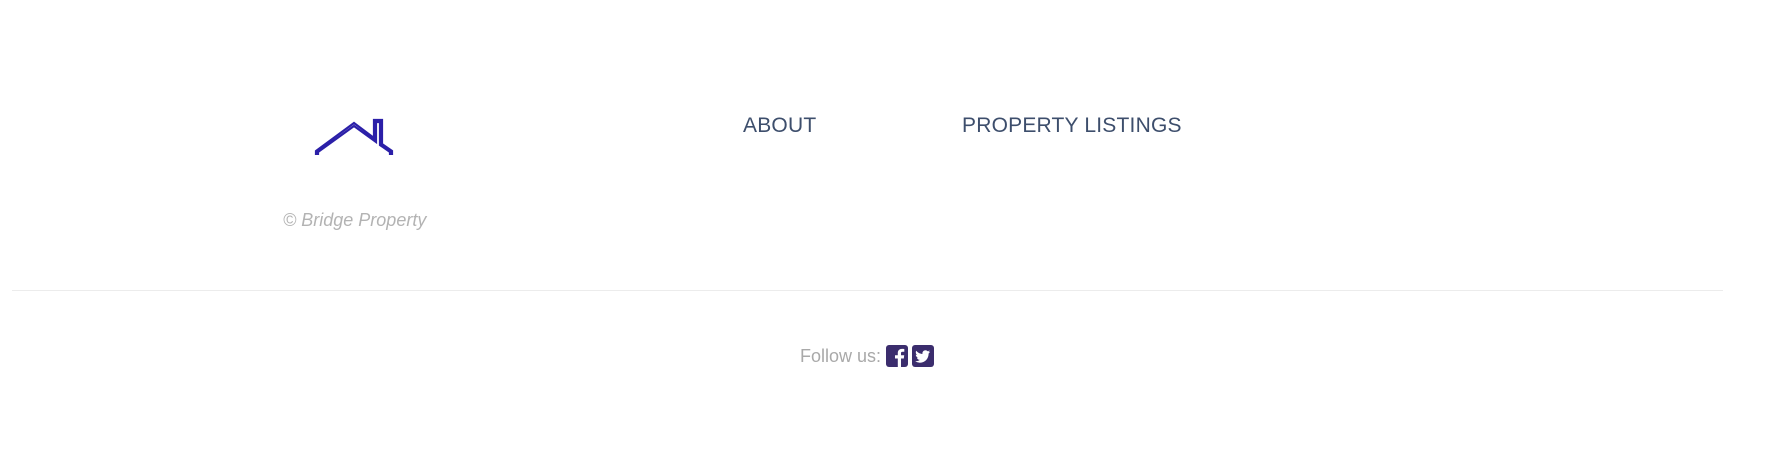 This screenshot has width=1792, height=451. I want to click on nav-link-about: ABOUT, so click(779, 126).